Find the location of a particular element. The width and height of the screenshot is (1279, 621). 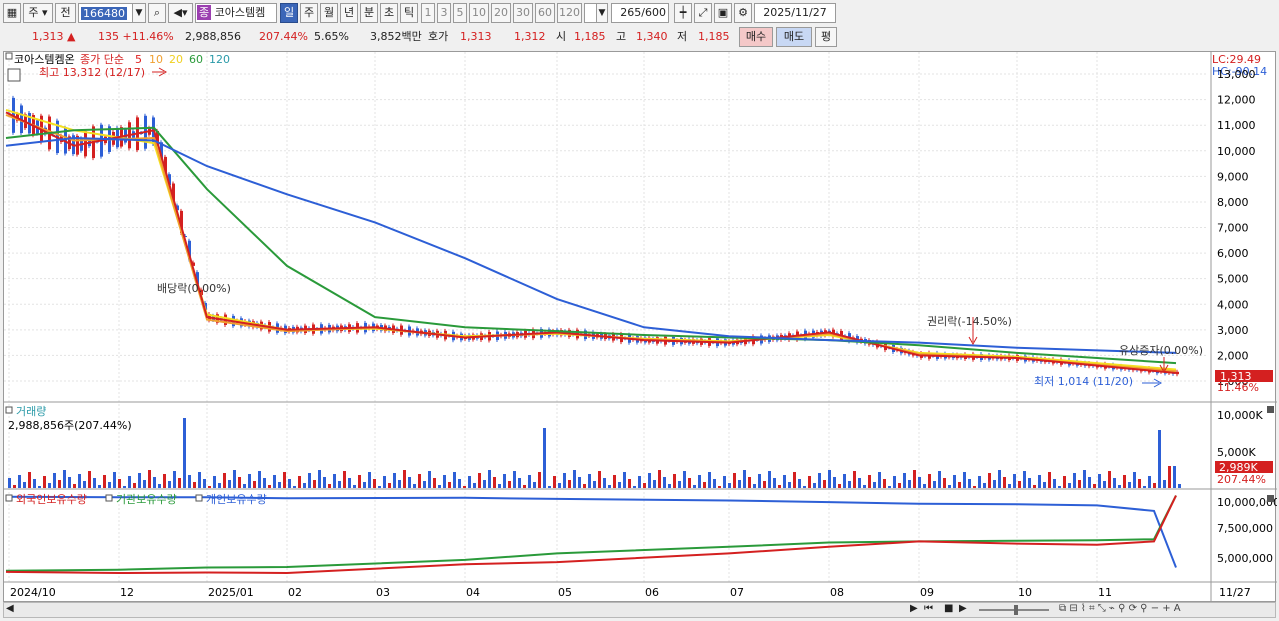

chart-scrollbar: ◀ ▶ ⏮ ■ ▶ ⧉ ⊟ ⌇ ⌗ ⤡ ⌁ ⚲ ⟳ ⚲ − + A is located at coordinates (639, 610).